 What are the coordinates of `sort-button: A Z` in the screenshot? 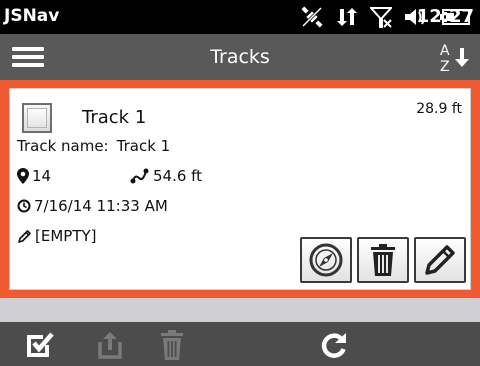 It's located at (454, 58).